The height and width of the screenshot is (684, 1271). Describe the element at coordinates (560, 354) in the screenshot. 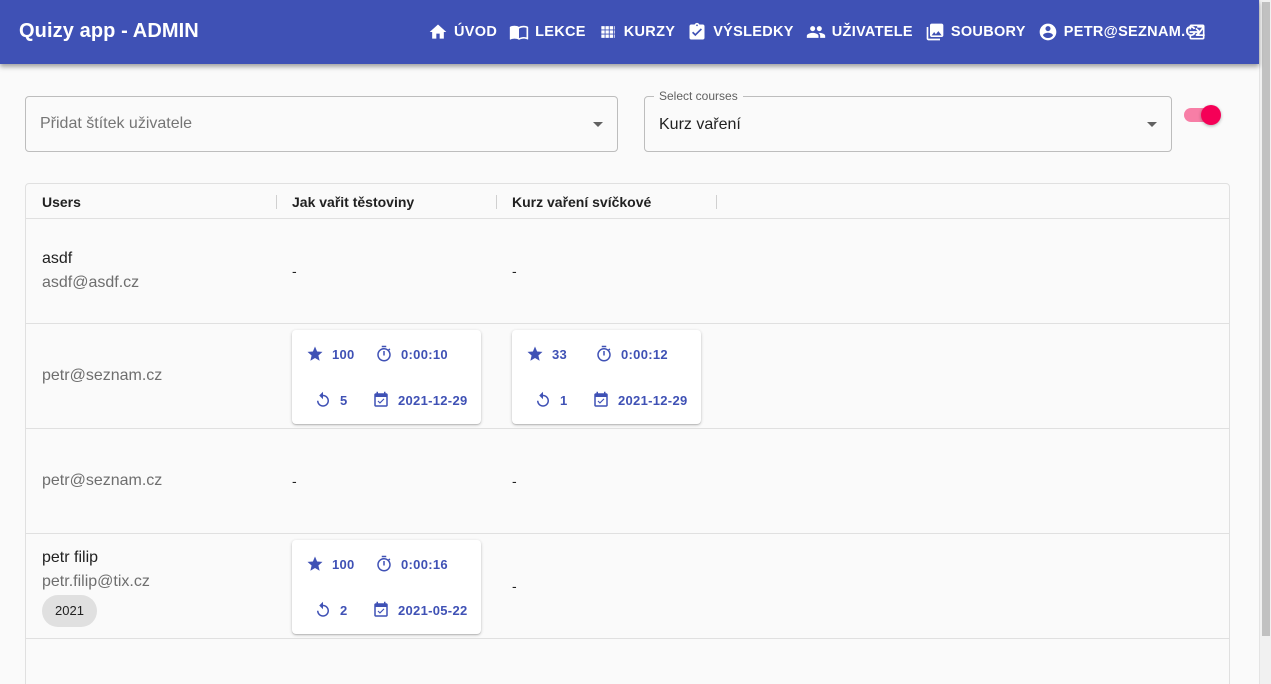

I see `score-value: 33` at that location.